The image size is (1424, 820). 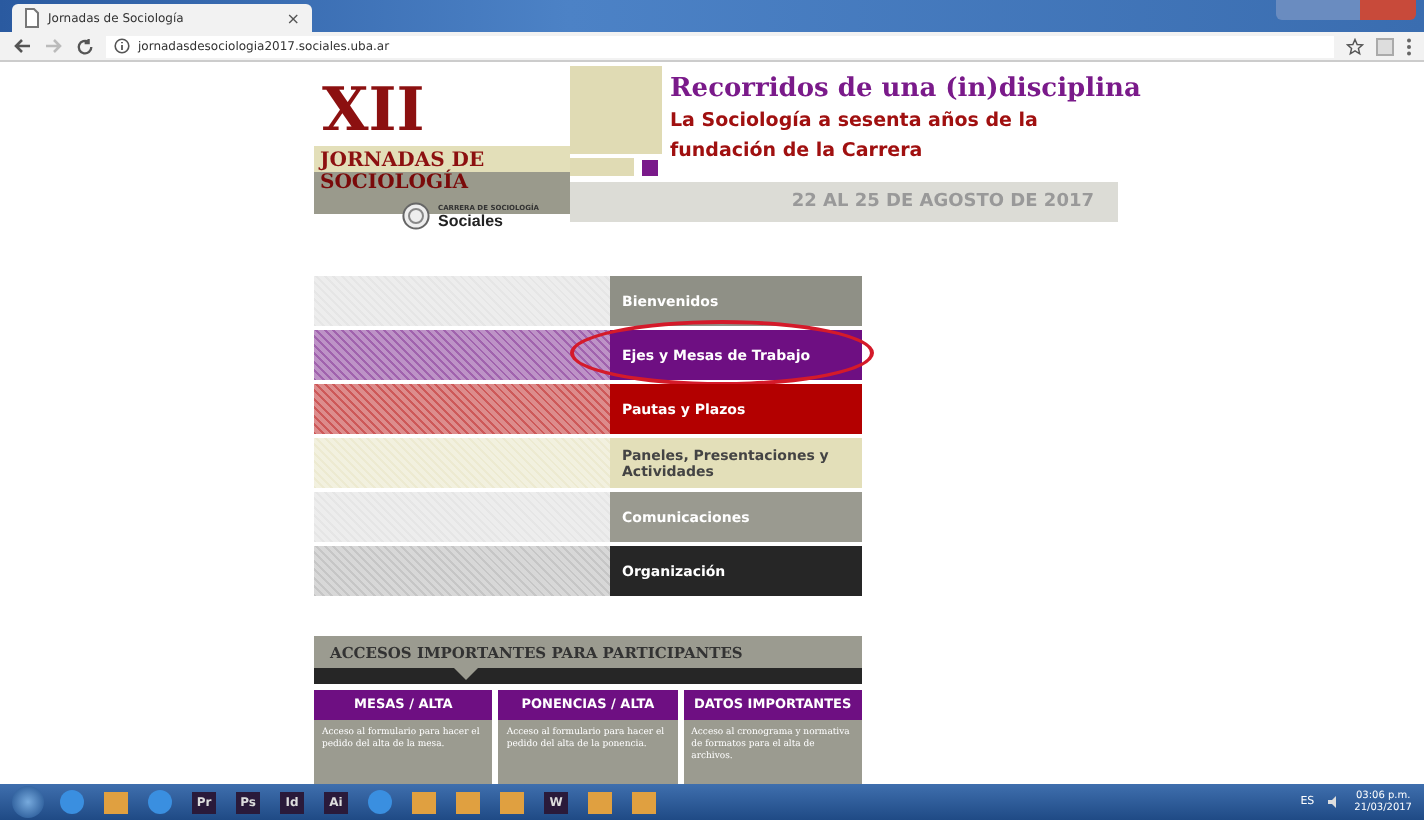 I want to click on decorative-block, so click(x=602, y=167).